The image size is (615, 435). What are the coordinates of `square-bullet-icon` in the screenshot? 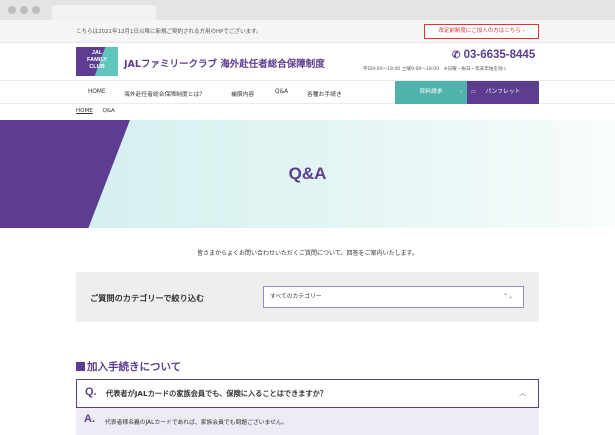 It's located at (80, 366).